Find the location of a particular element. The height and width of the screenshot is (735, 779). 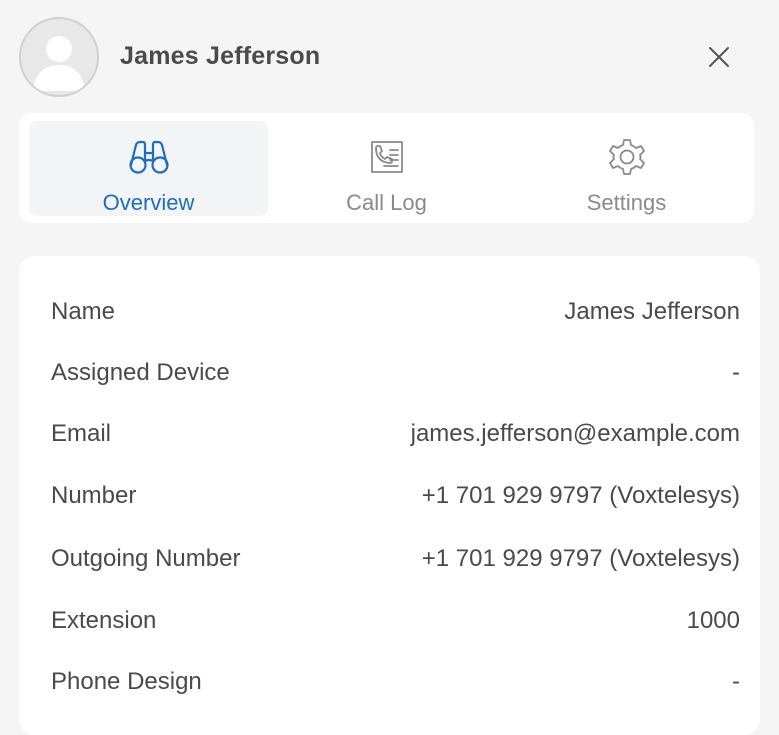

detail-row-email: Email james.jefferson@example.com is located at coordinates (395, 434).